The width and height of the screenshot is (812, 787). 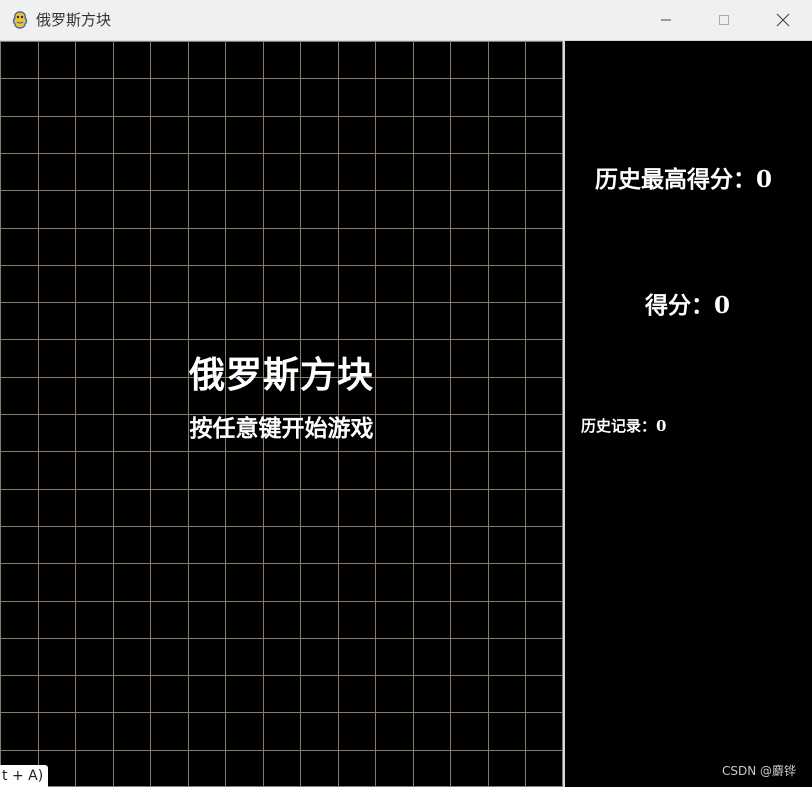 What do you see at coordinates (281, 375) in the screenshot?
I see `game-title: 俄罗斯方块` at bounding box center [281, 375].